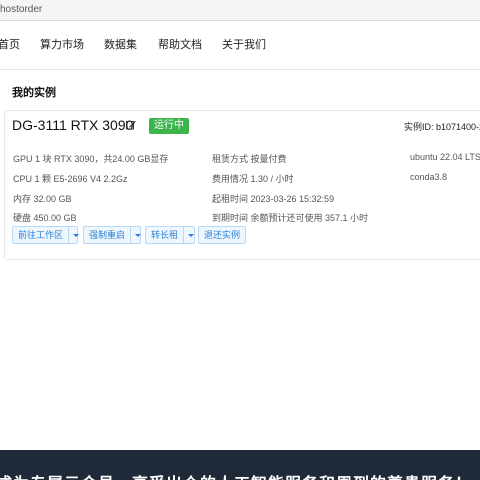 Image resolution: width=480 pixels, height=480 pixels. Describe the element at coordinates (45, 218) in the screenshot. I see `spec-disk: 硬盘 450.00 GB` at that location.